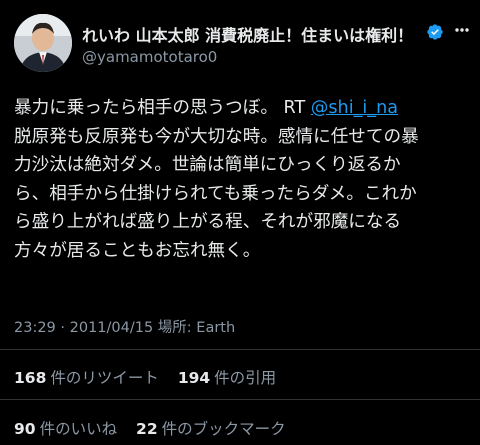  What do you see at coordinates (194, 378) in the screenshot?
I see `quotes-count: 194` at bounding box center [194, 378].